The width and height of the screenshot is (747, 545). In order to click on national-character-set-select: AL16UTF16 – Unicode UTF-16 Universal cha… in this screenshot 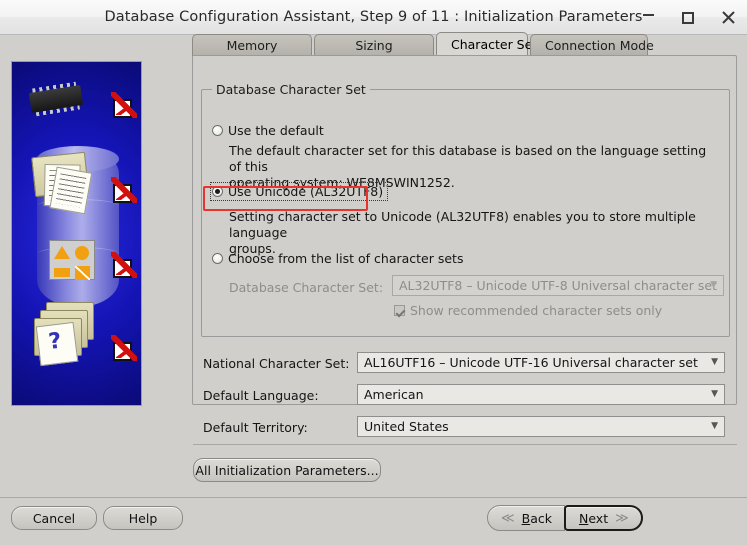, I will do `click(541, 362)`.